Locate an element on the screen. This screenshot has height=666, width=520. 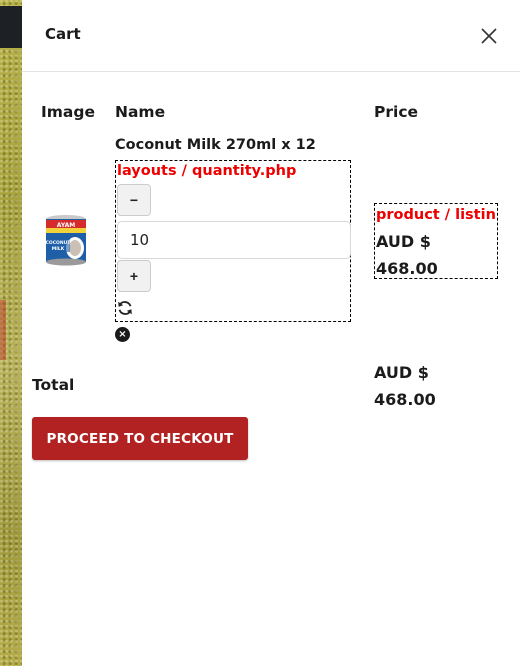
cart-header: Cart is located at coordinates (271, 36).